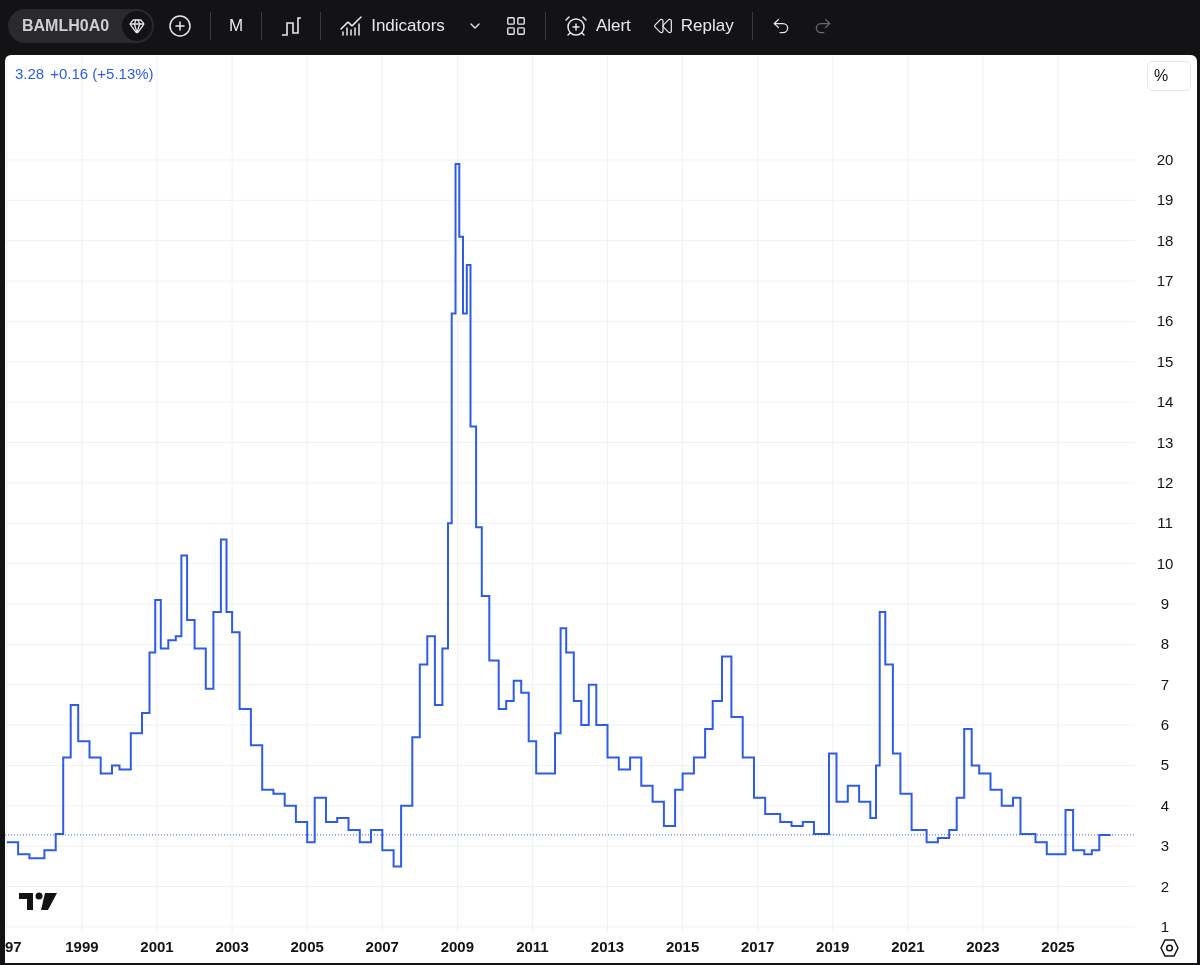 This screenshot has width=1200, height=965. What do you see at coordinates (1165, 805) in the screenshot?
I see `price-label: 4` at bounding box center [1165, 805].